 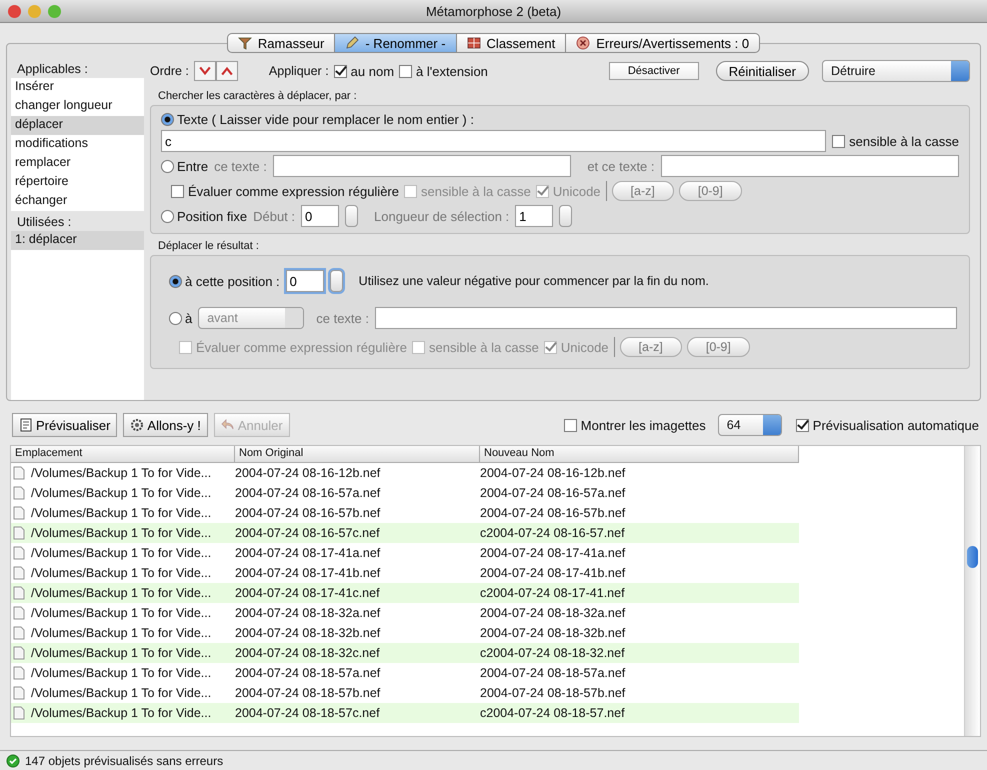 I want to click on field-label: Début :, so click(x=274, y=216).